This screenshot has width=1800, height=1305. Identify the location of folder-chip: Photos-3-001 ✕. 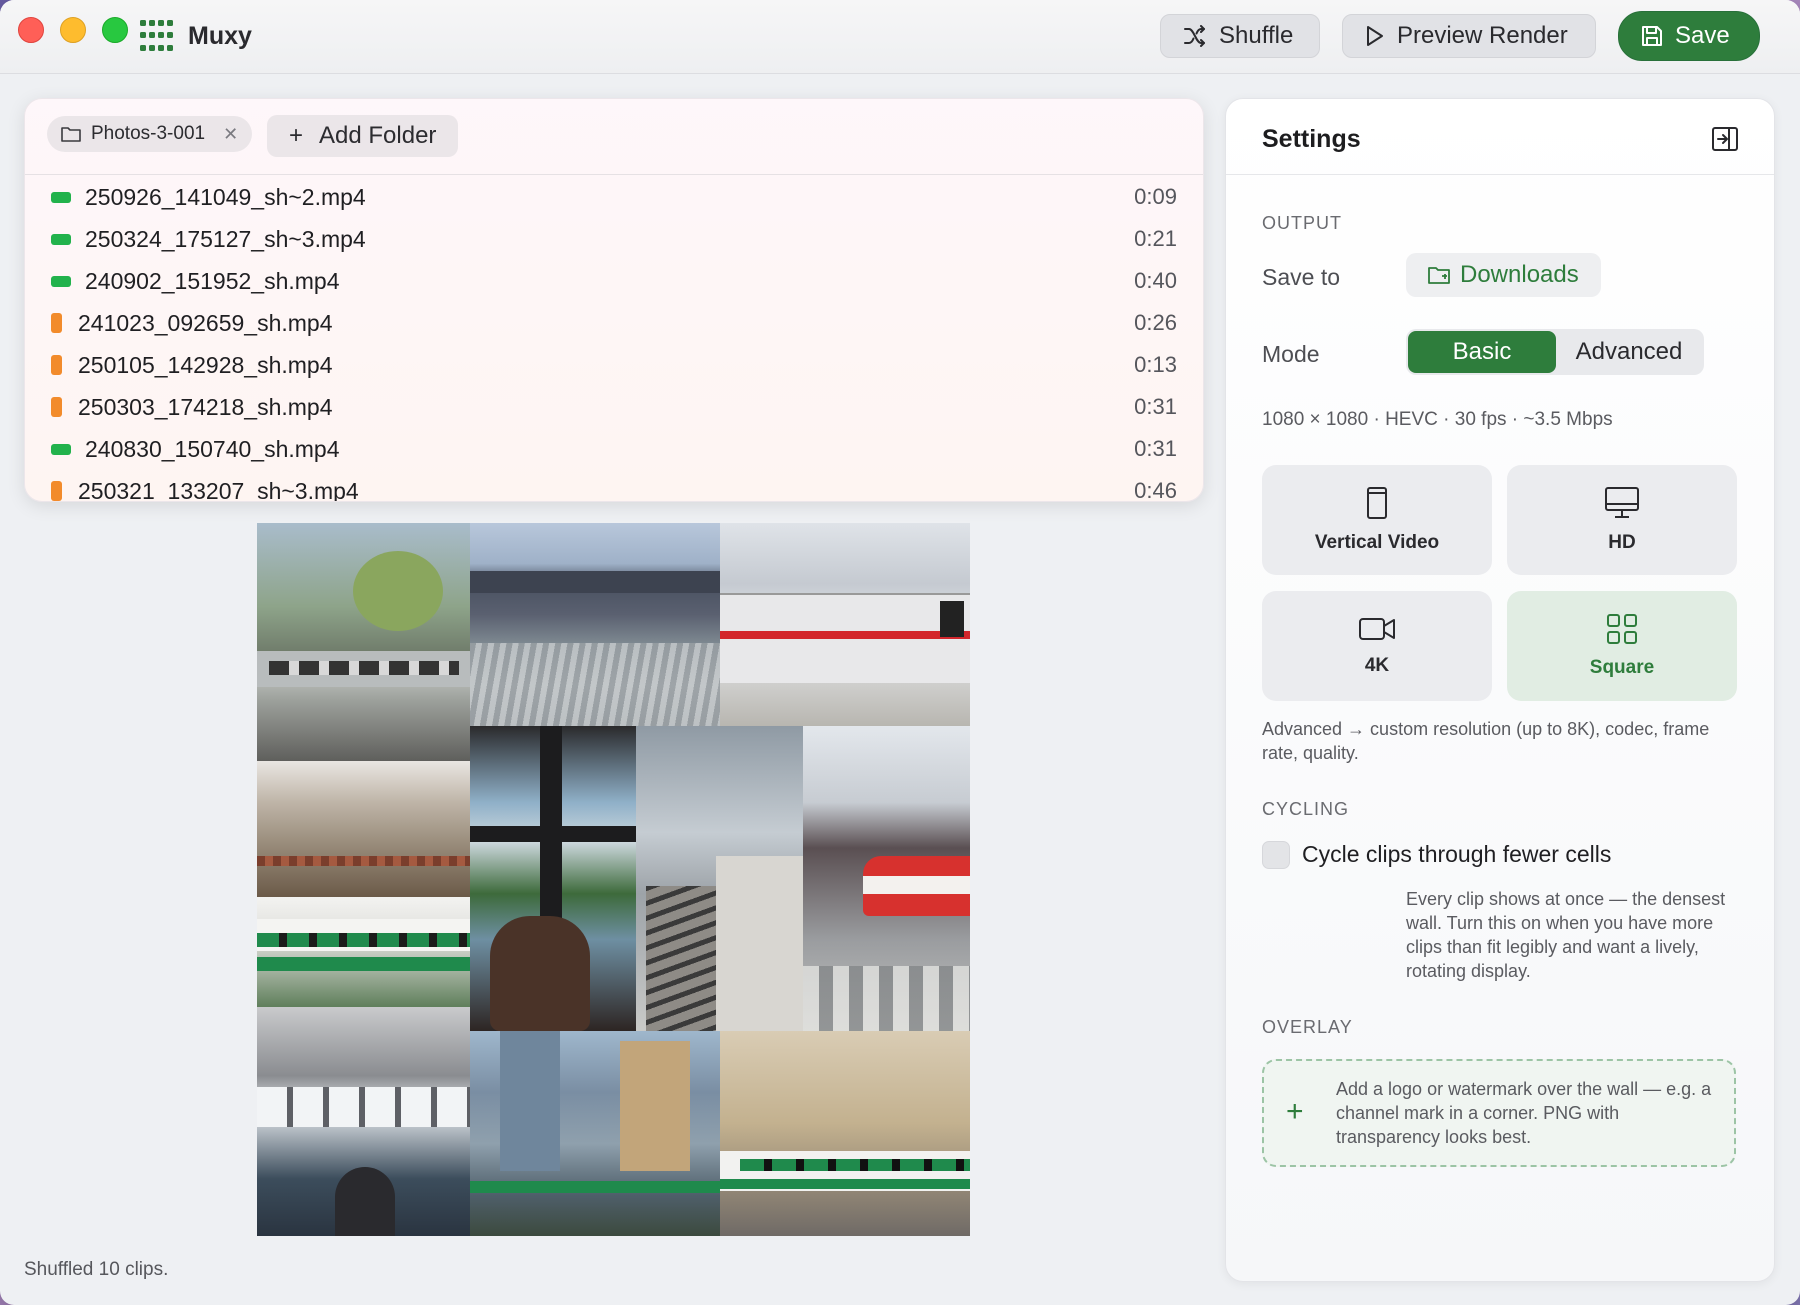
(150, 134).